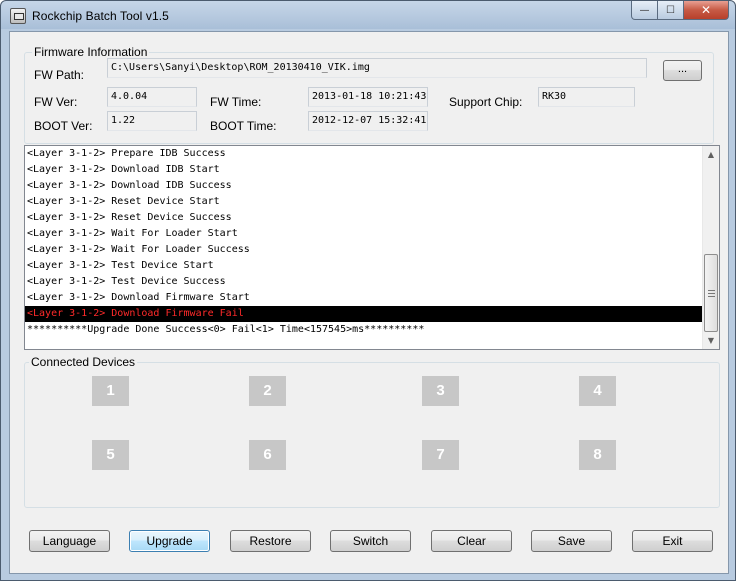  I want to click on log-line: <Layer 3-1-2> Reset Device Success, so click(129, 217).